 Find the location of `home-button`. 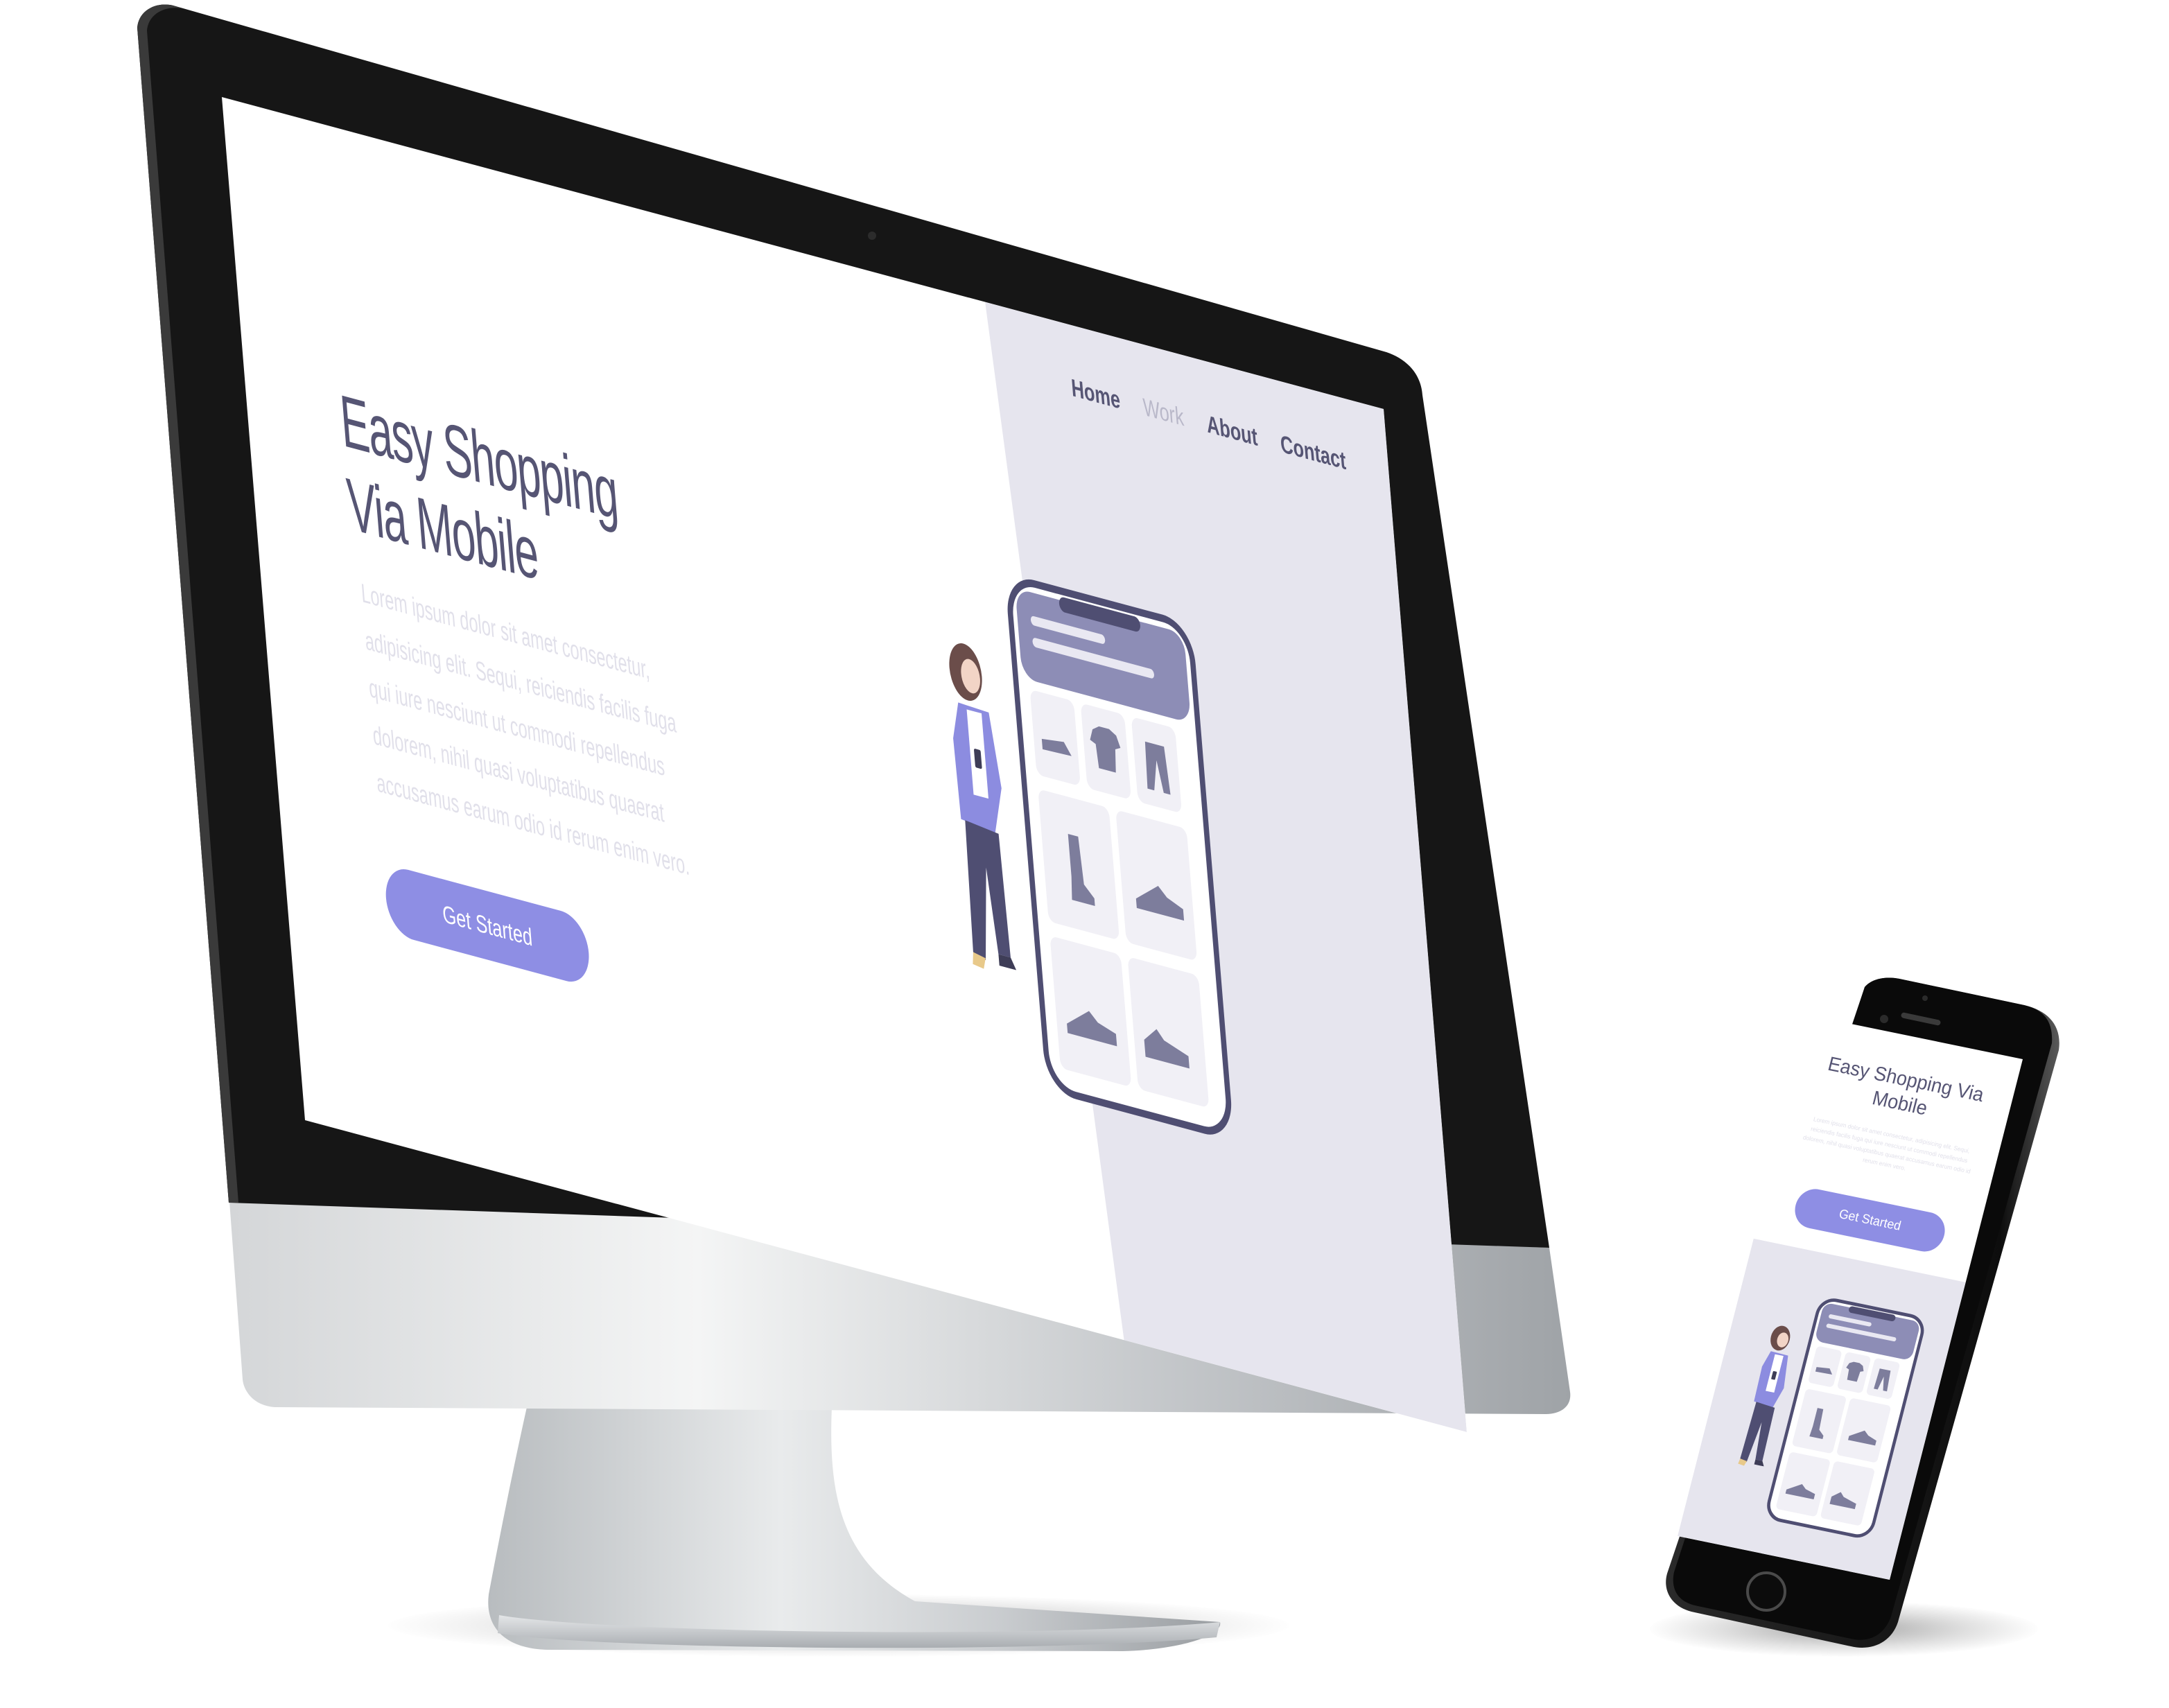

home-button is located at coordinates (1766, 1591).